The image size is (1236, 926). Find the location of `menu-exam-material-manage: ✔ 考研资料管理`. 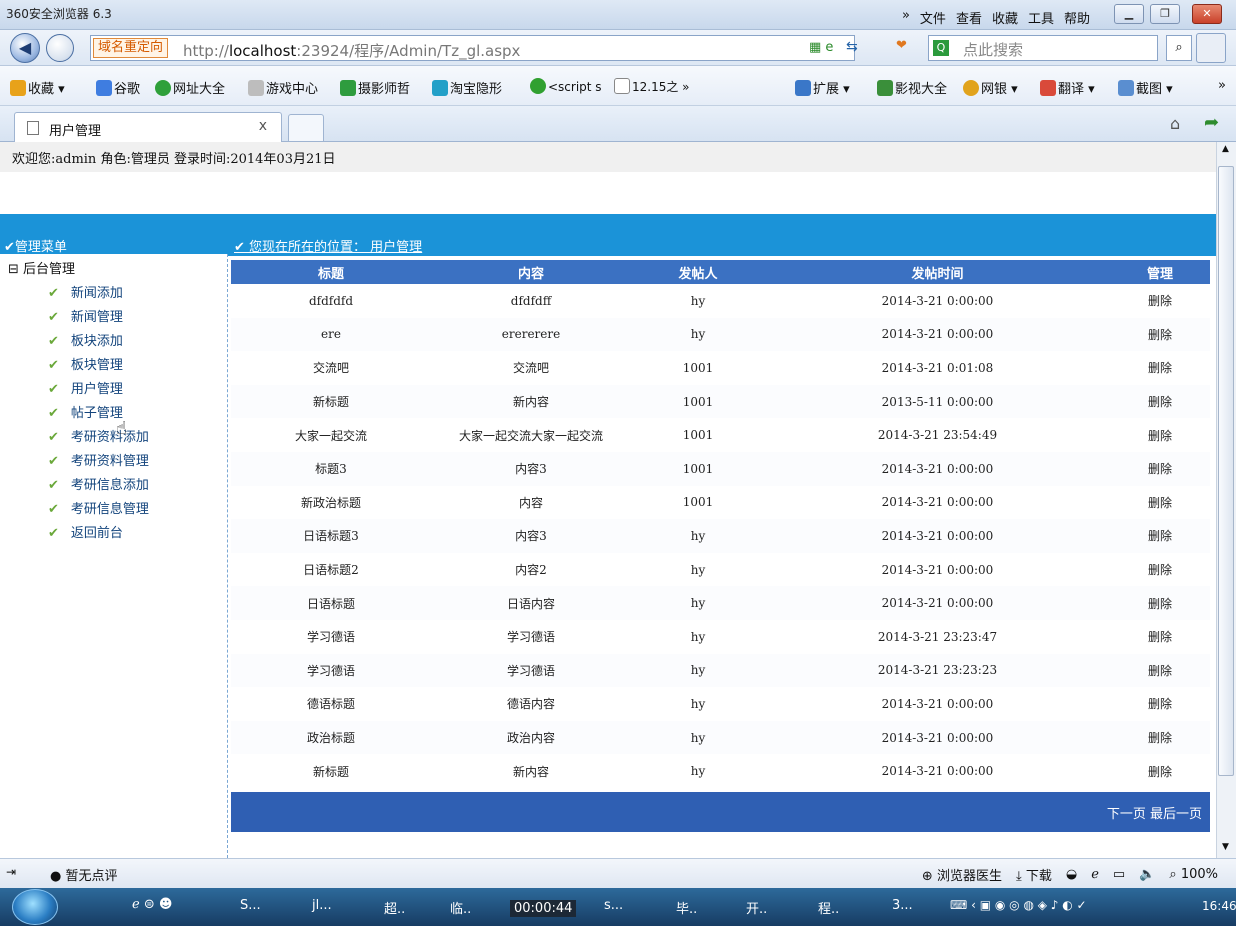

menu-exam-material-manage: ✔ 考研资料管理 is located at coordinates (98, 459).